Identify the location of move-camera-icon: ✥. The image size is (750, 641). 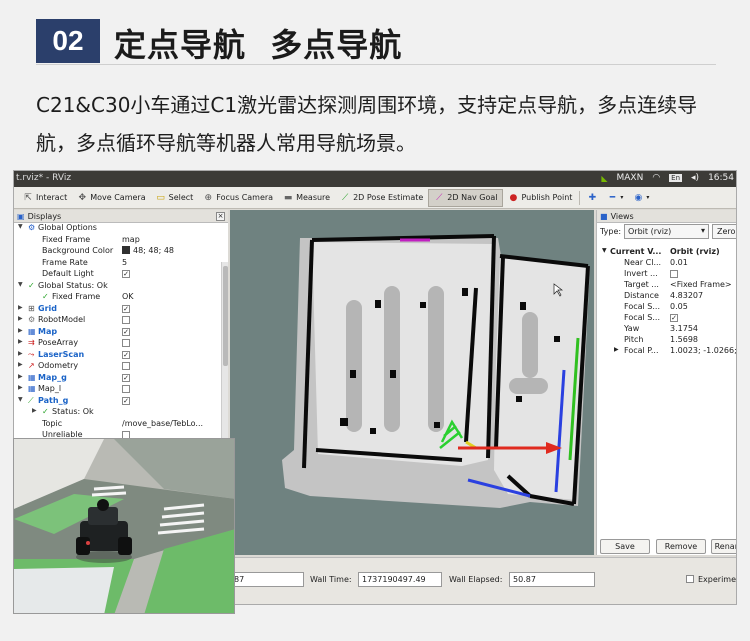
(82, 197).